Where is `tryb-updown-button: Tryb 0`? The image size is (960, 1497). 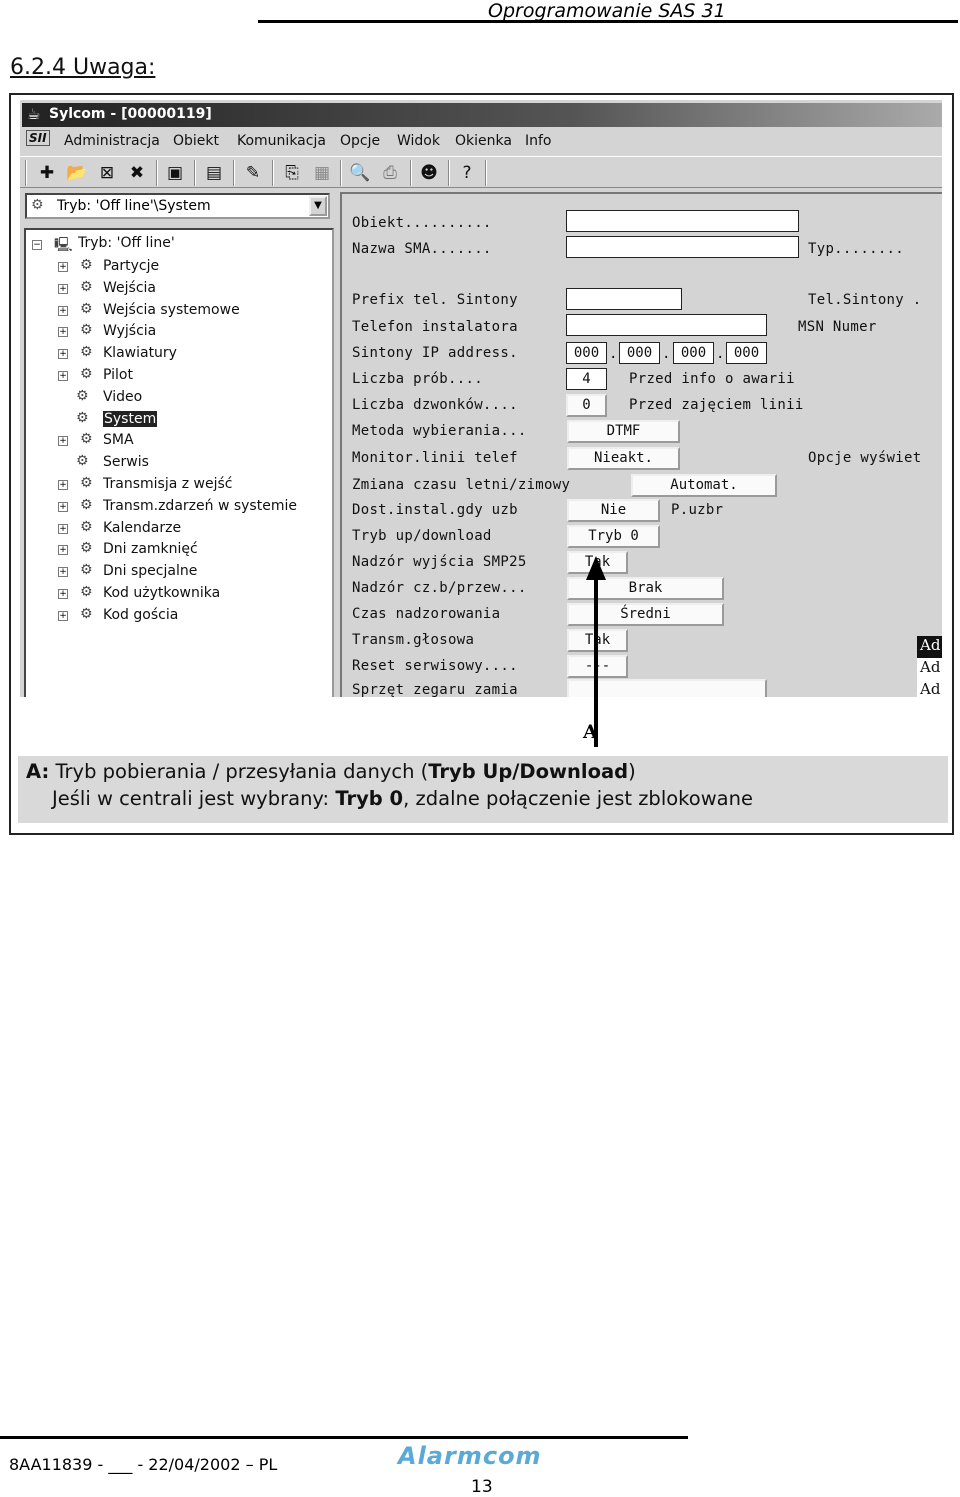 tryb-updown-button: Tryb 0 is located at coordinates (613, 536).